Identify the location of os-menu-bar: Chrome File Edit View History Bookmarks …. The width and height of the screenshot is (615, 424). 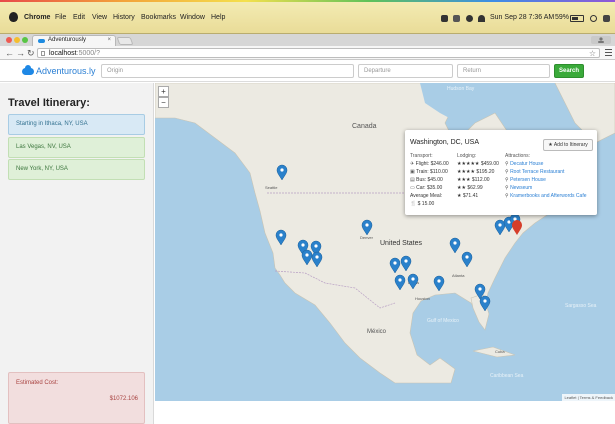
(307, 17).